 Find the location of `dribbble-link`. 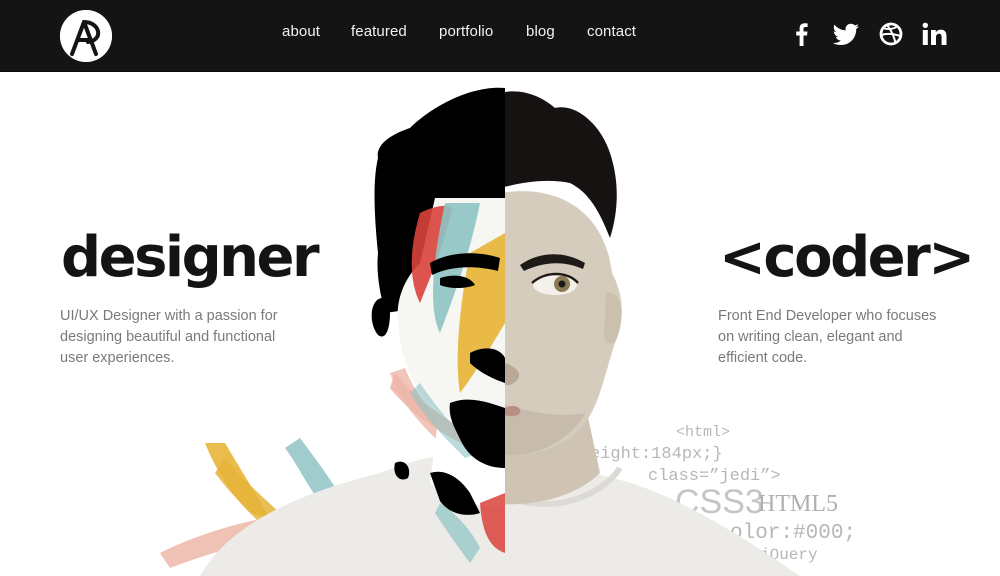

dribbble-link is located at coordinates (891, 34).